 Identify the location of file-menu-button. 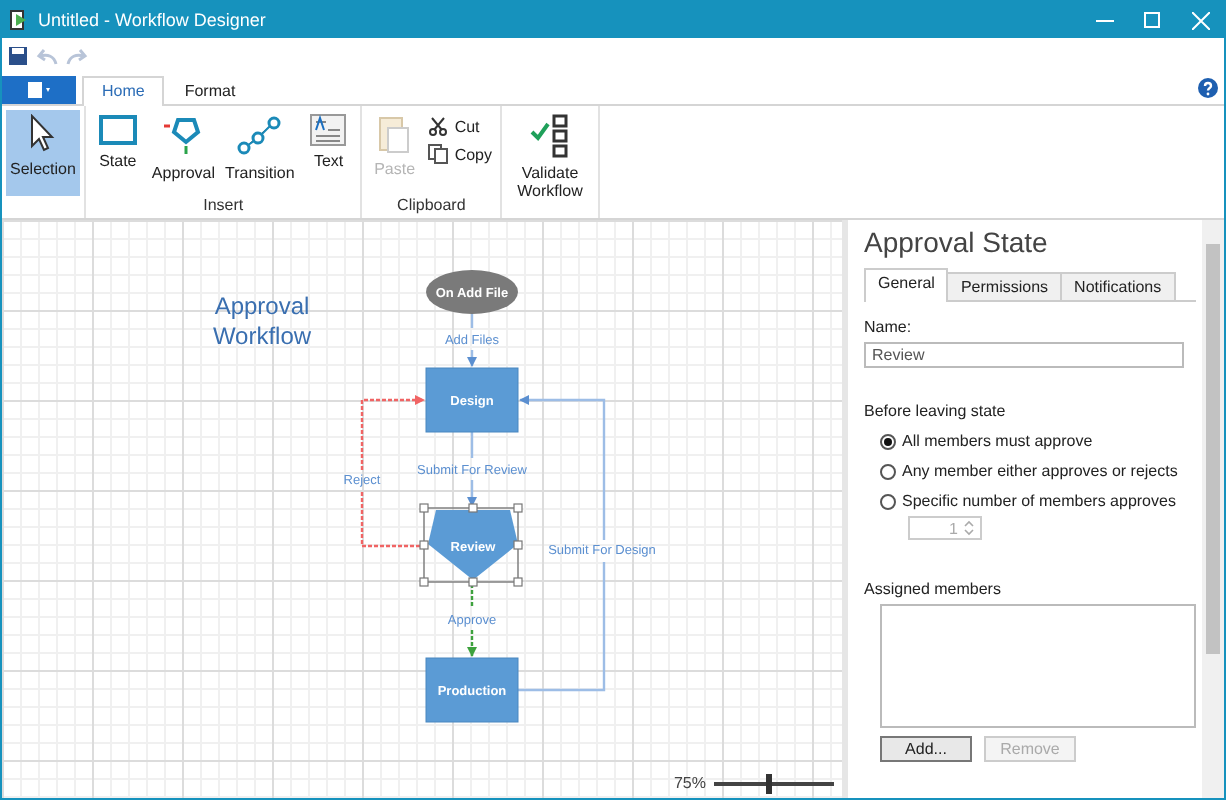
(39, 89).